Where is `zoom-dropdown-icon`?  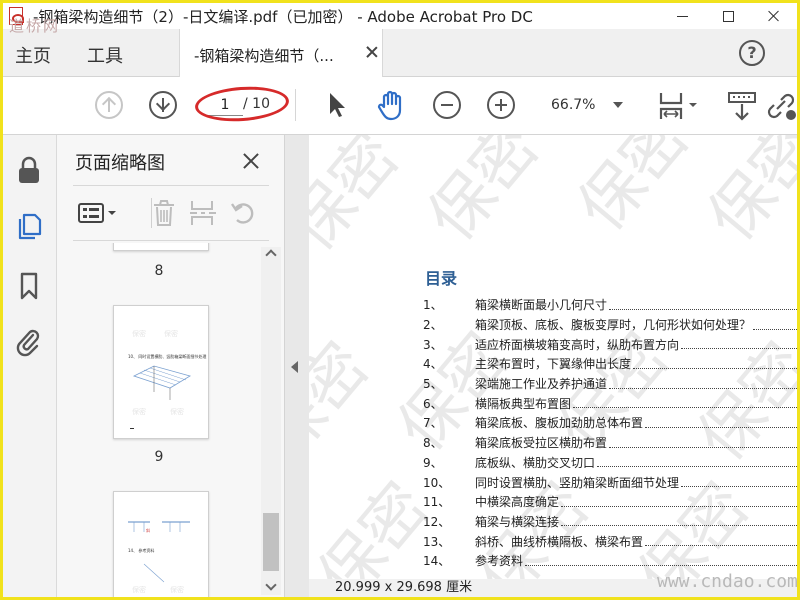
zoom-dropdown-icon is located at coordinates (618, 105).